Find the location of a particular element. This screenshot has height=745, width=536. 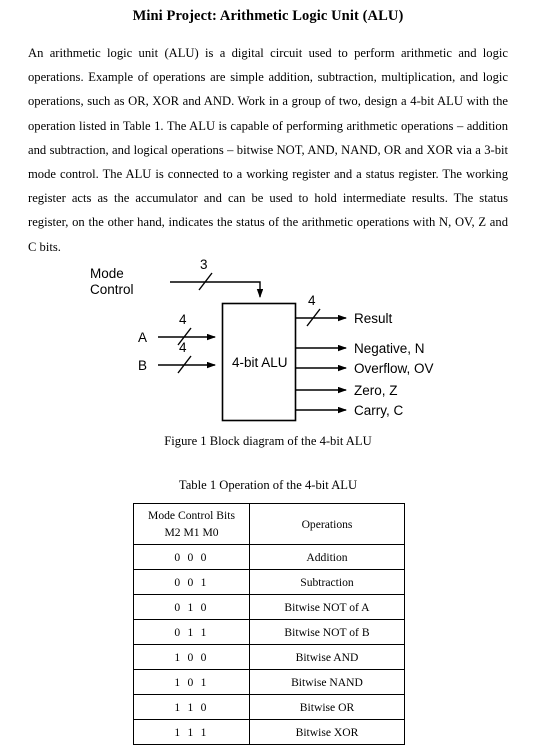

table-row: 1 0 1 Bitwise NAND is located at coordinates (269, 682).